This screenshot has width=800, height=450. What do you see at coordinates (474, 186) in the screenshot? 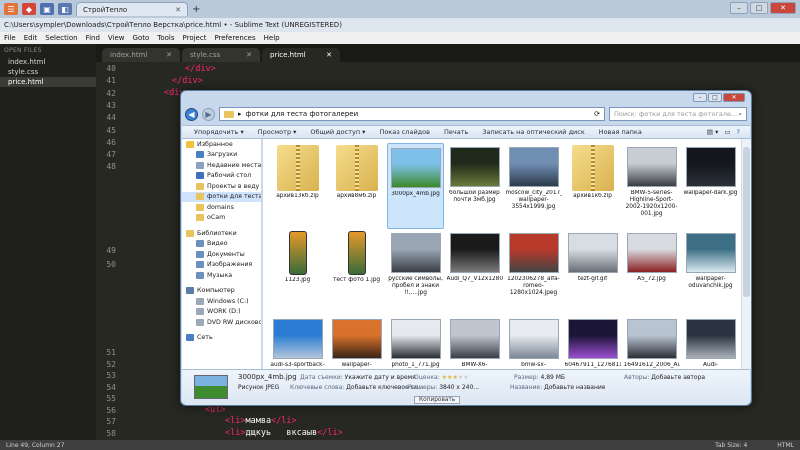
I see `file-item: большой размер почти 3мб.jpg` at bounding box center [474, 186].